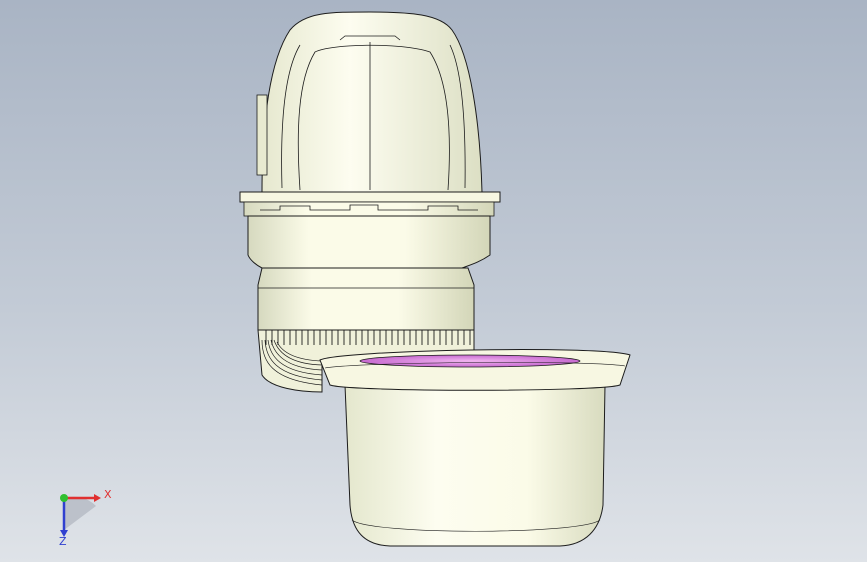 This screenshot has height=562, width=867. I want to click on axis-triad: X Z, so click(85, 518).